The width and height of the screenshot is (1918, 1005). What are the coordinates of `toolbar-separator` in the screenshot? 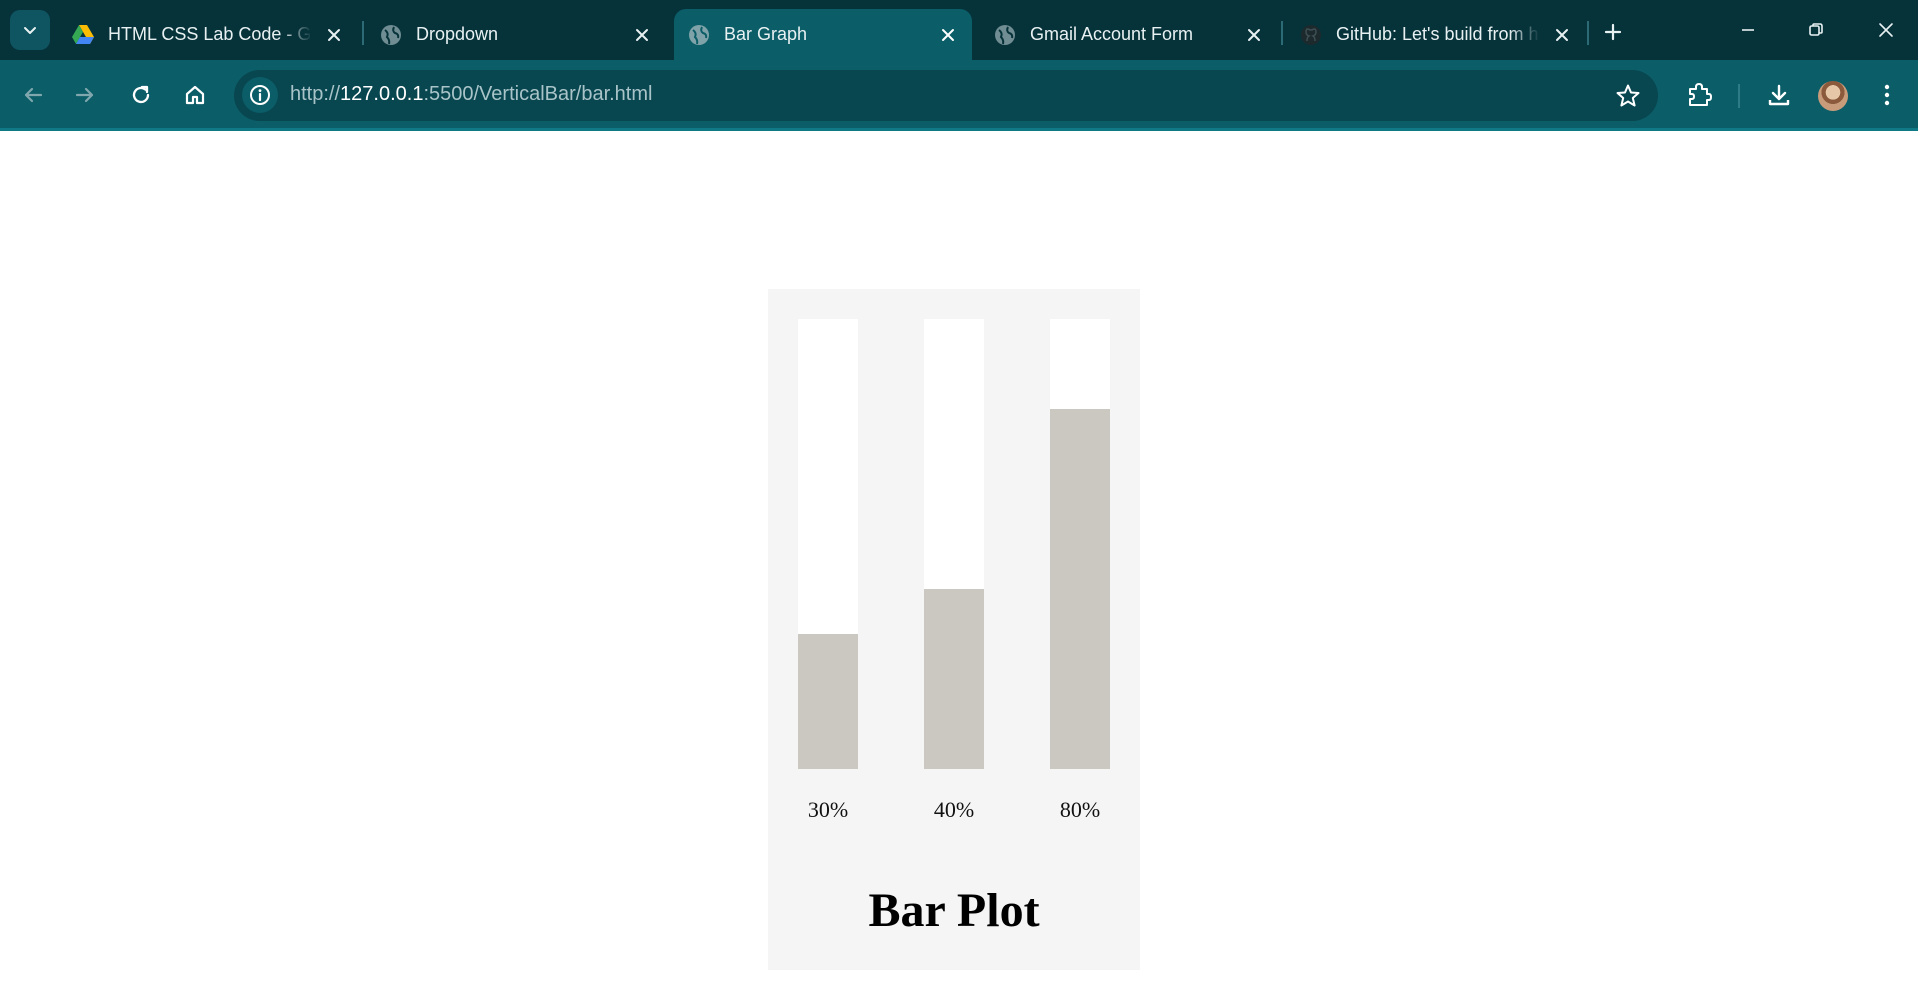 It's located at (1739, 96).